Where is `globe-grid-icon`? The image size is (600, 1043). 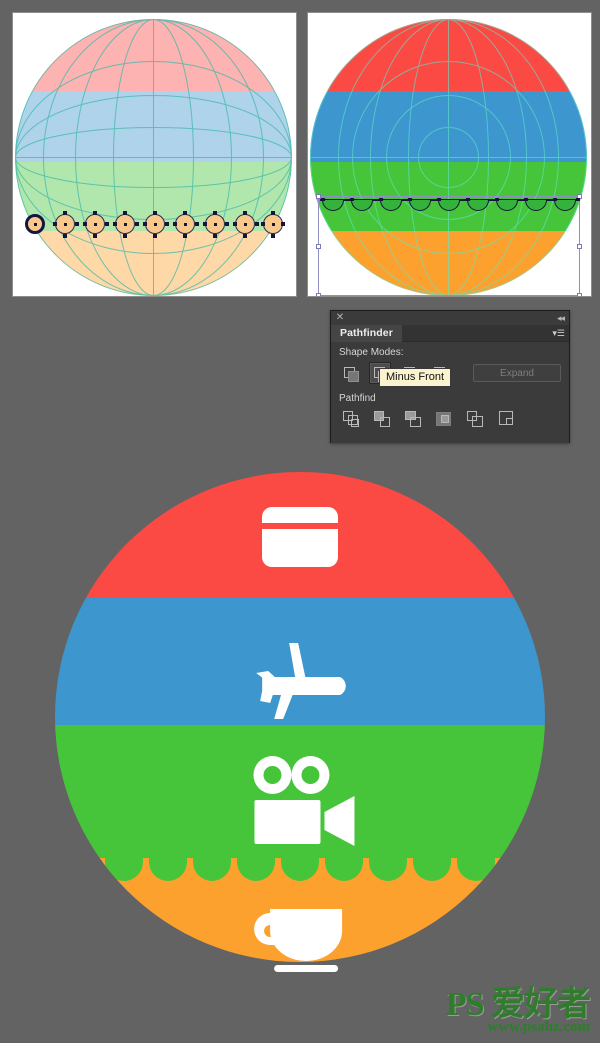 globe-grid-icon is located at coordinates (153, 157).